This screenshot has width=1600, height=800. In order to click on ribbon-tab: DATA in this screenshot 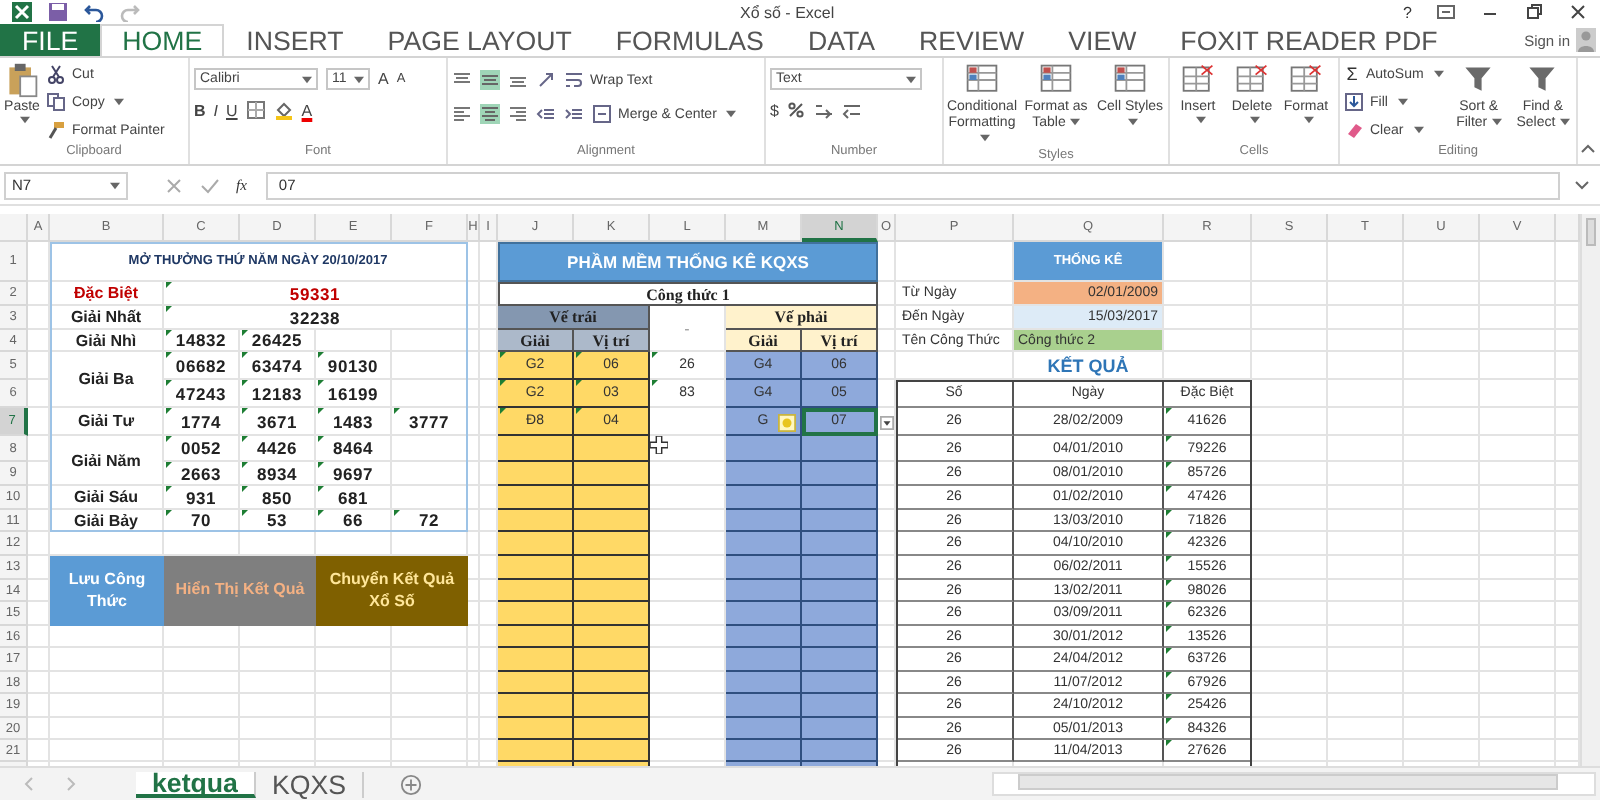, I will do `click(841, 40)`.